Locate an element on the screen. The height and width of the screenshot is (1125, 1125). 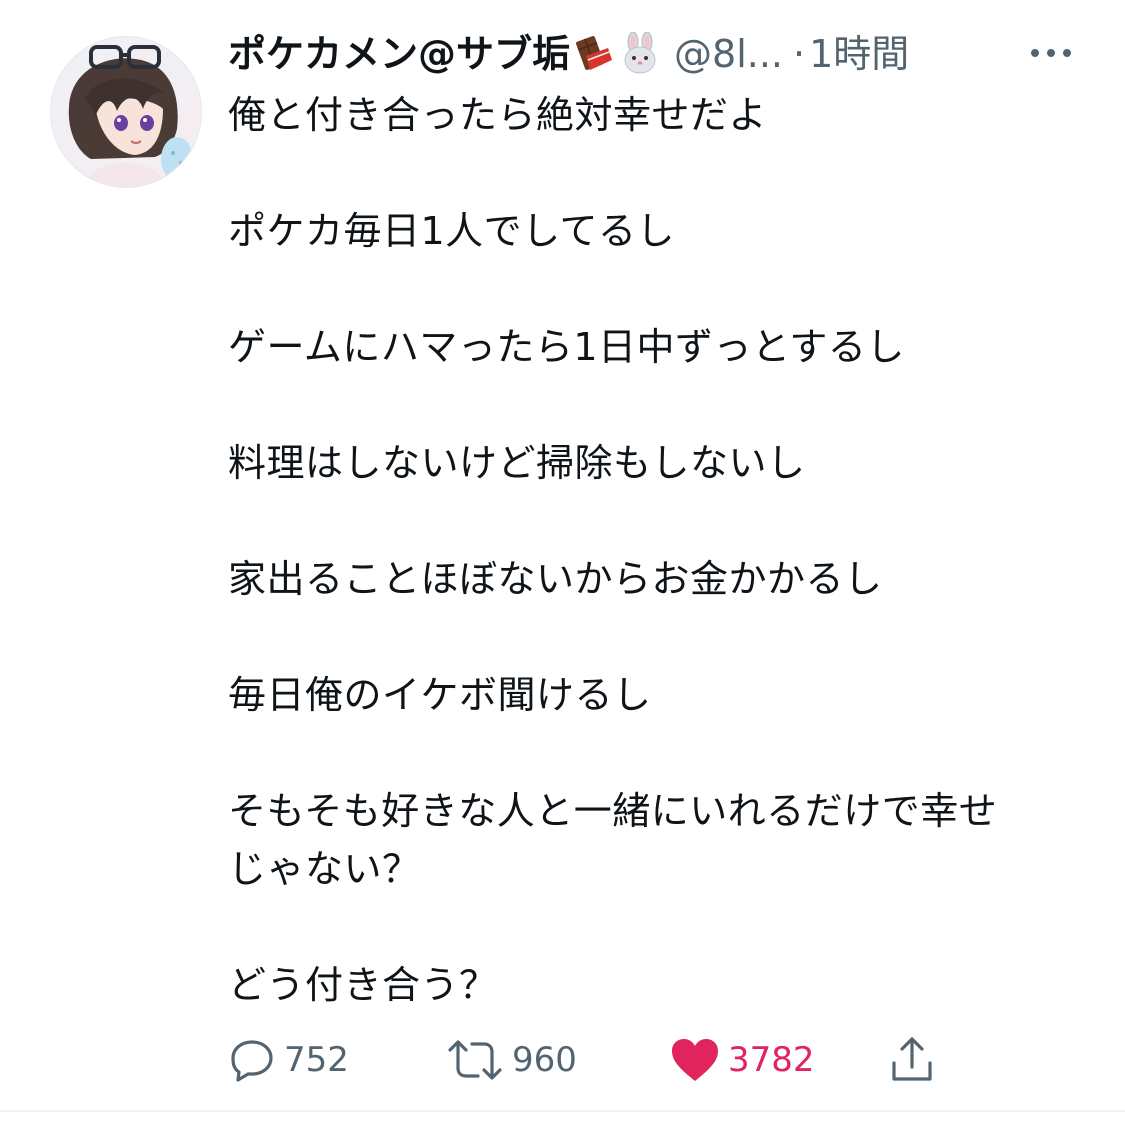
tweet-text-line: 俺と付き合ったら絶対幸せだよ is located at coordinates (498, 115).